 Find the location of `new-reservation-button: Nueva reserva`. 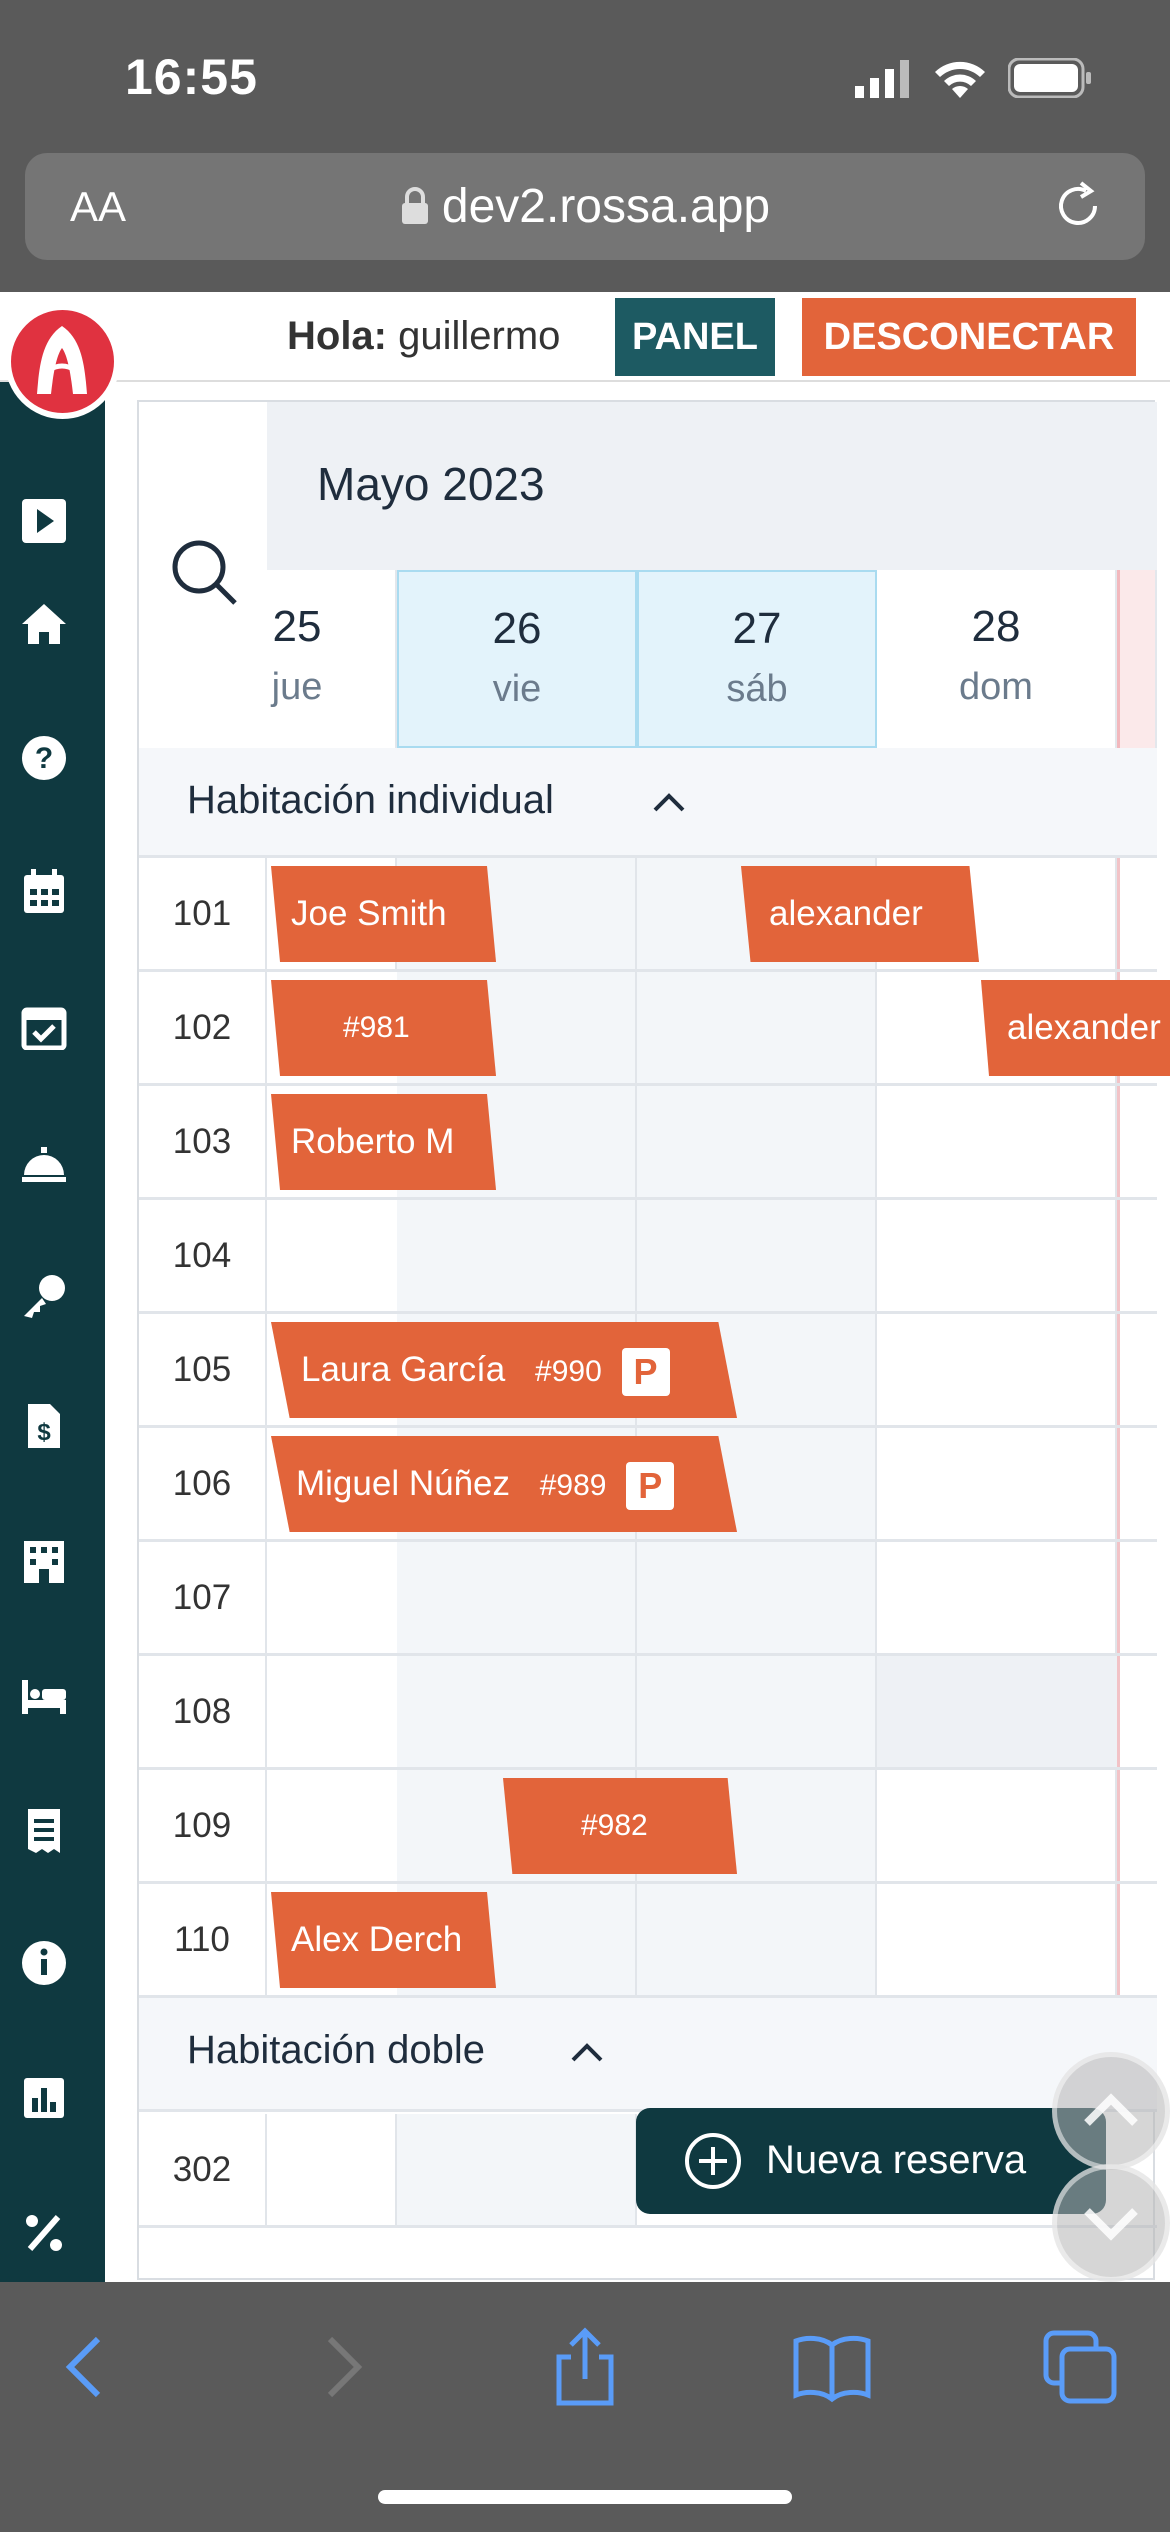

new-reservation-button: Nueva reserva is located at coordinates (871, 2161).